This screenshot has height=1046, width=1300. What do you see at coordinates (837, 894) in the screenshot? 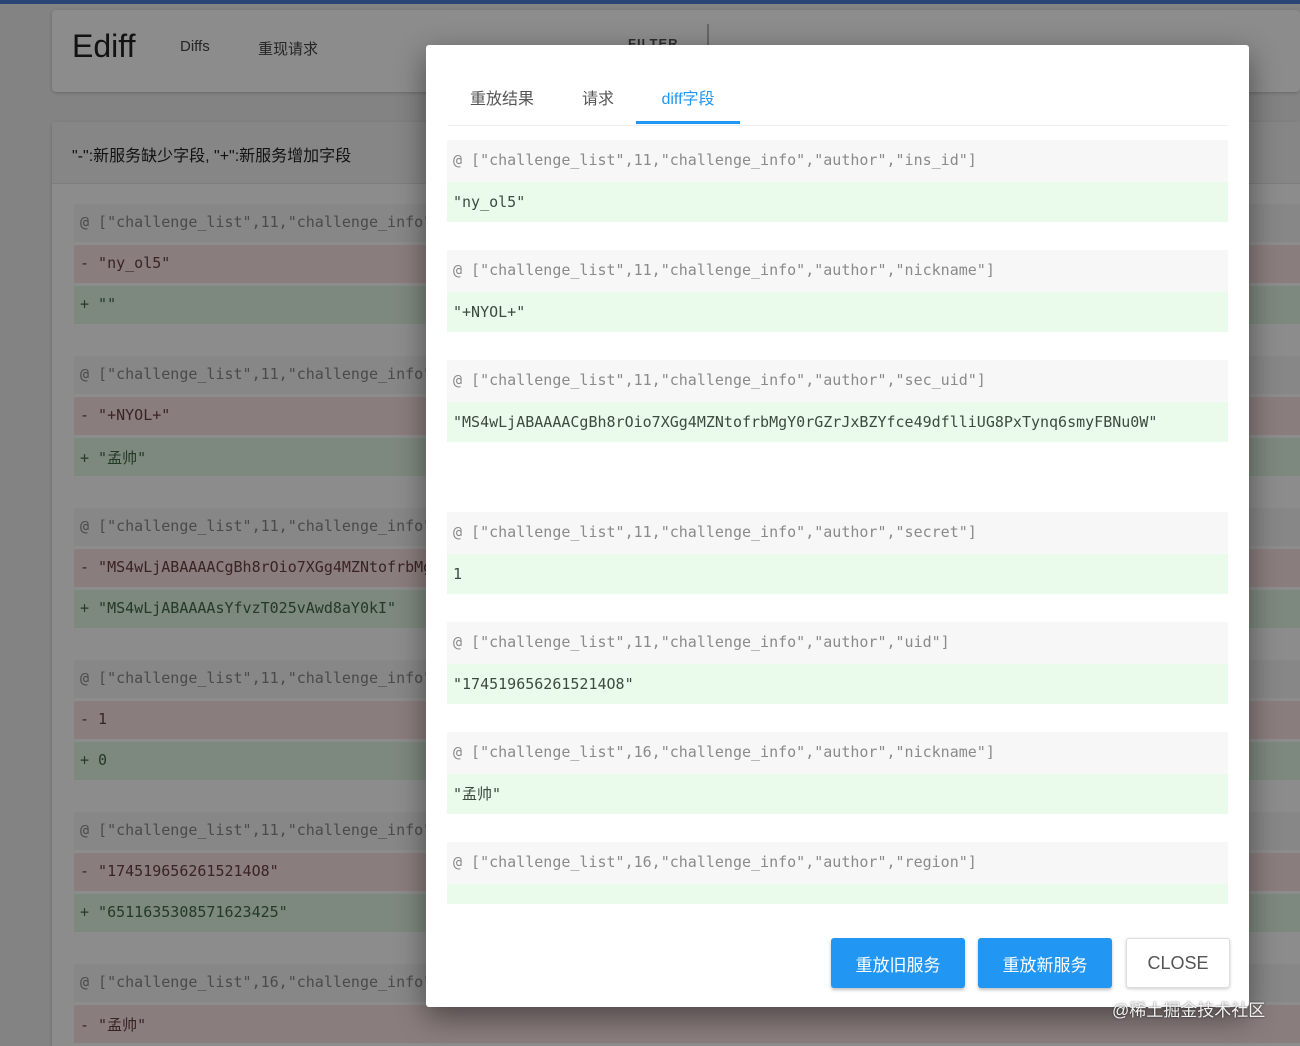
I see `diff-entry-value` at bounding box center [837, 894].